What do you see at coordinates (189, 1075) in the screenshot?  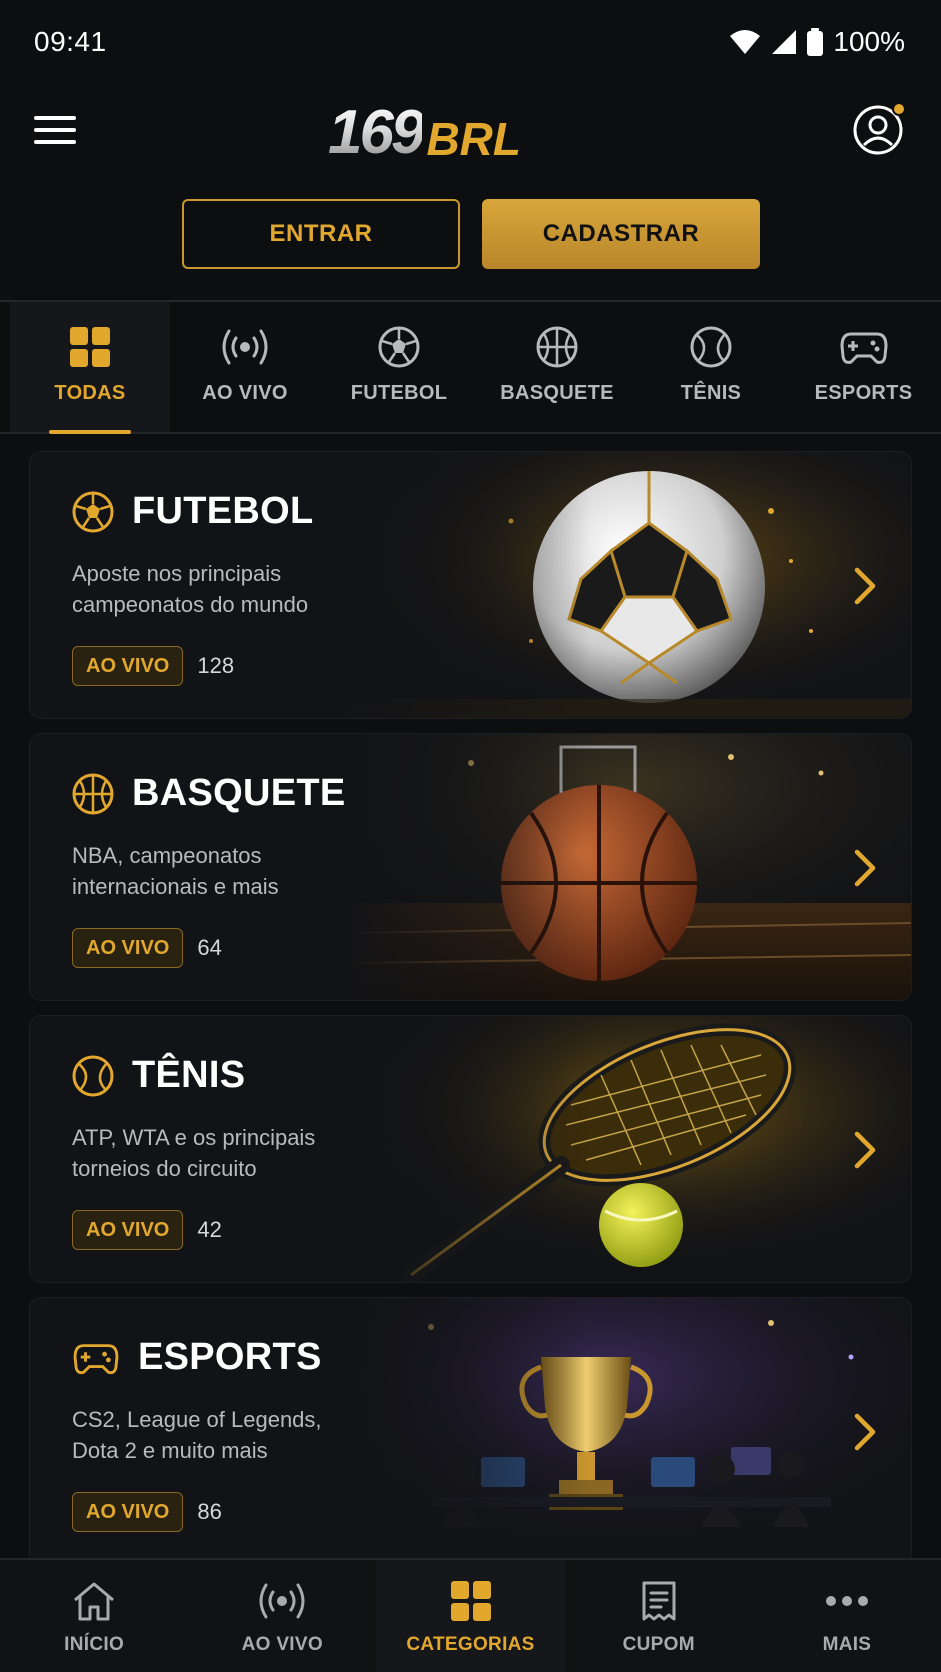 I see `card-title: TÊNIS` at bounding box center [189, 1075].